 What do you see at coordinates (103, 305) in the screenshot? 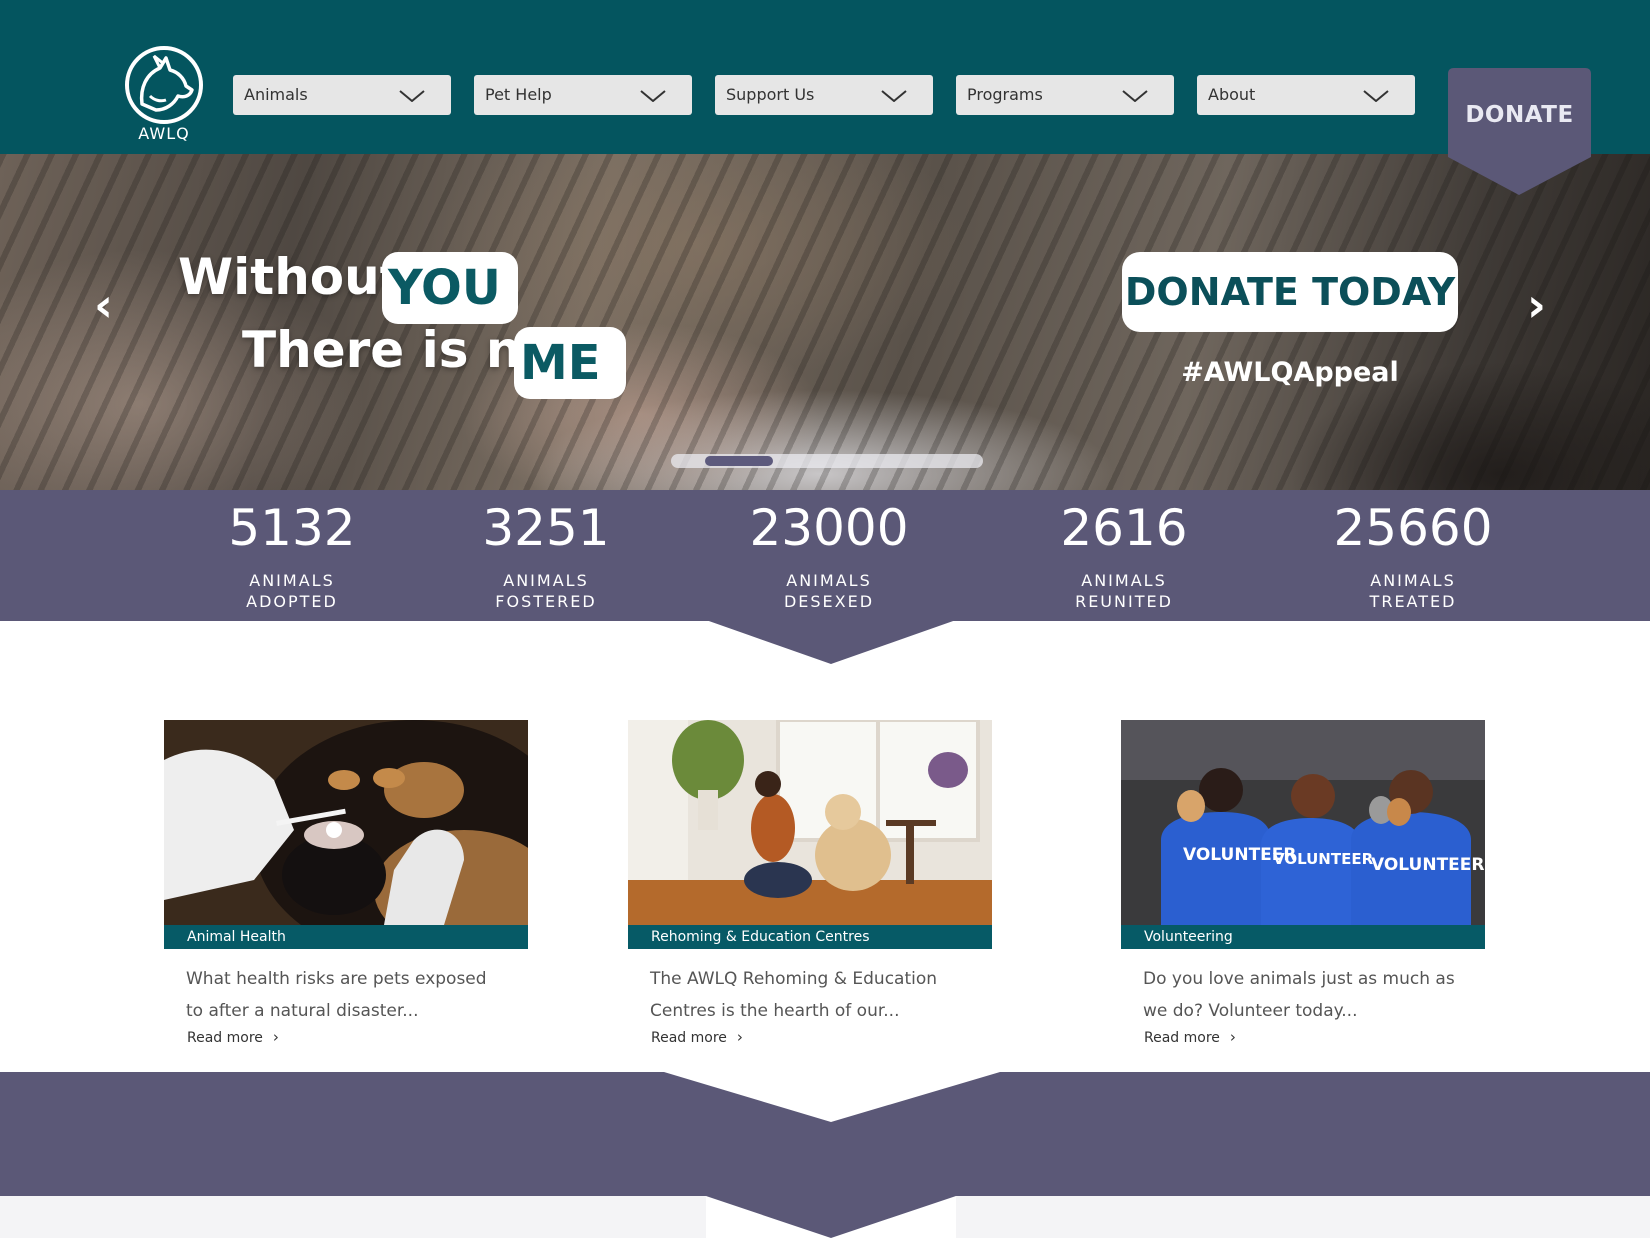
I see `prev-slide-arrow-icon: ‹` at bounding box center [103, 305].